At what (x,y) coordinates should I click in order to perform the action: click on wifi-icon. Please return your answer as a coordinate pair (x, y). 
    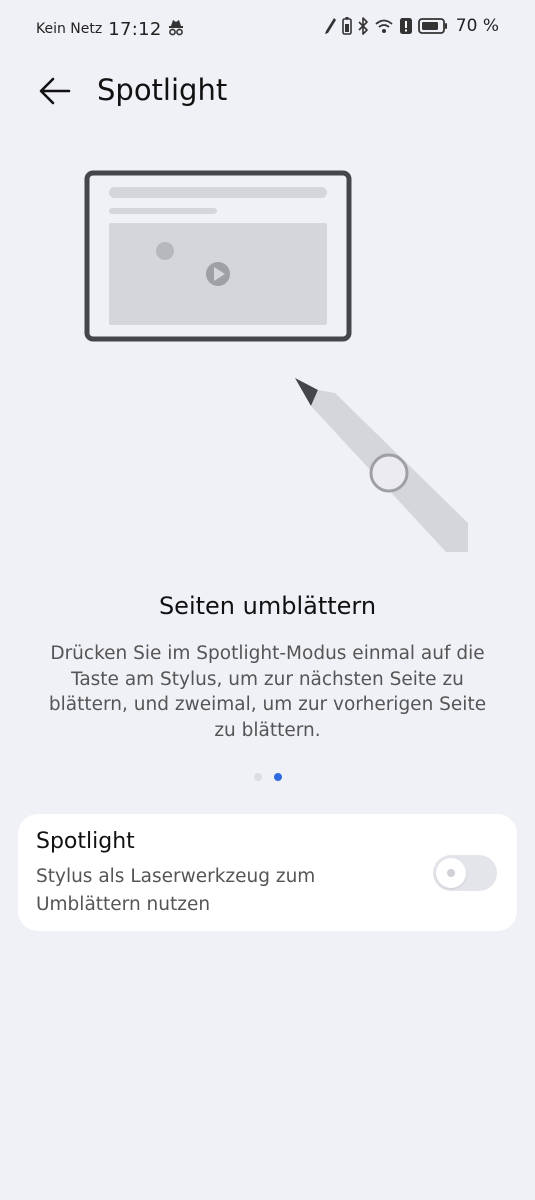
    Looking at the image, I should click on (384, 26).